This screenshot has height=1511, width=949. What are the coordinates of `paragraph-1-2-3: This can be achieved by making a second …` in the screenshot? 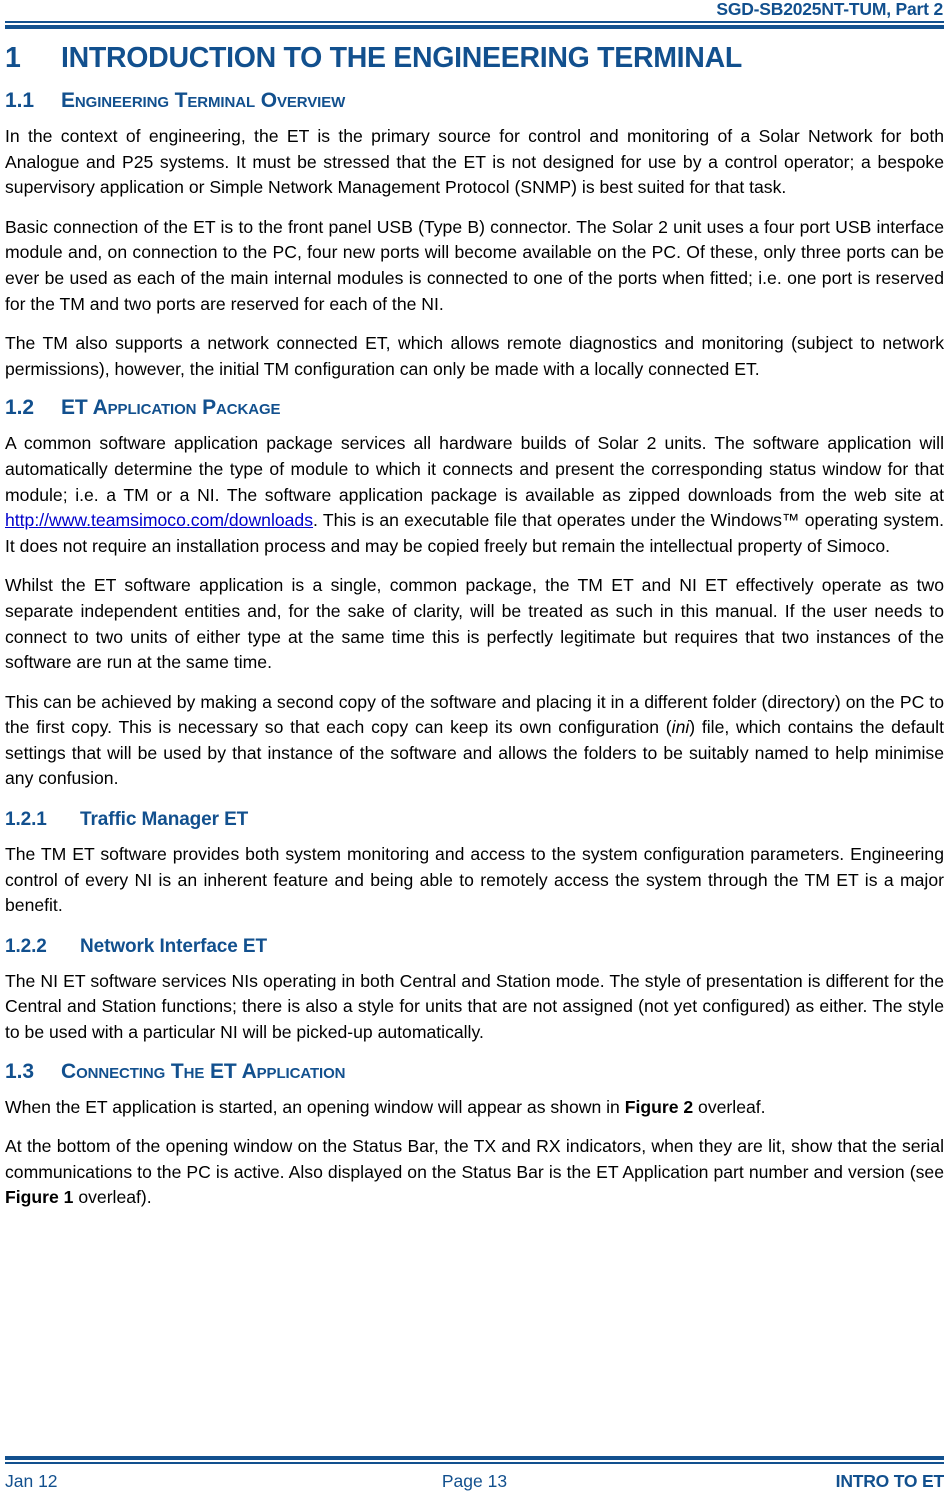 It's located at (474, 741).